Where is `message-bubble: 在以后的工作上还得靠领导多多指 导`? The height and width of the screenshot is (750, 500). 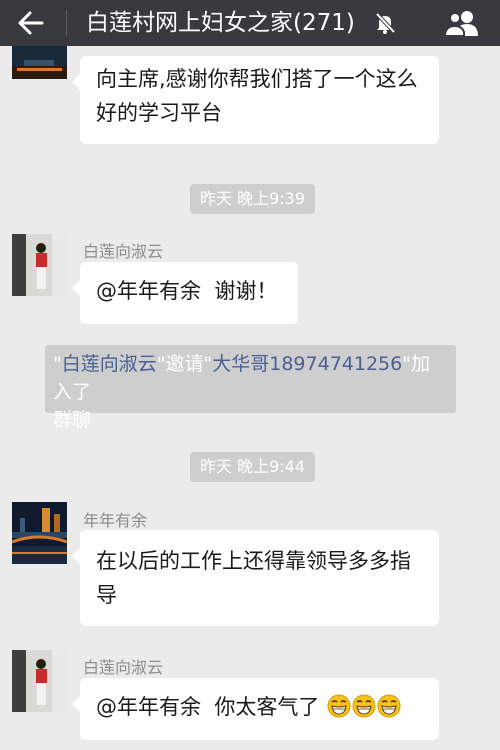 message-bubble: 在以后的工作上还得靠领导多多指 导 is located at coordinates (255, 578).